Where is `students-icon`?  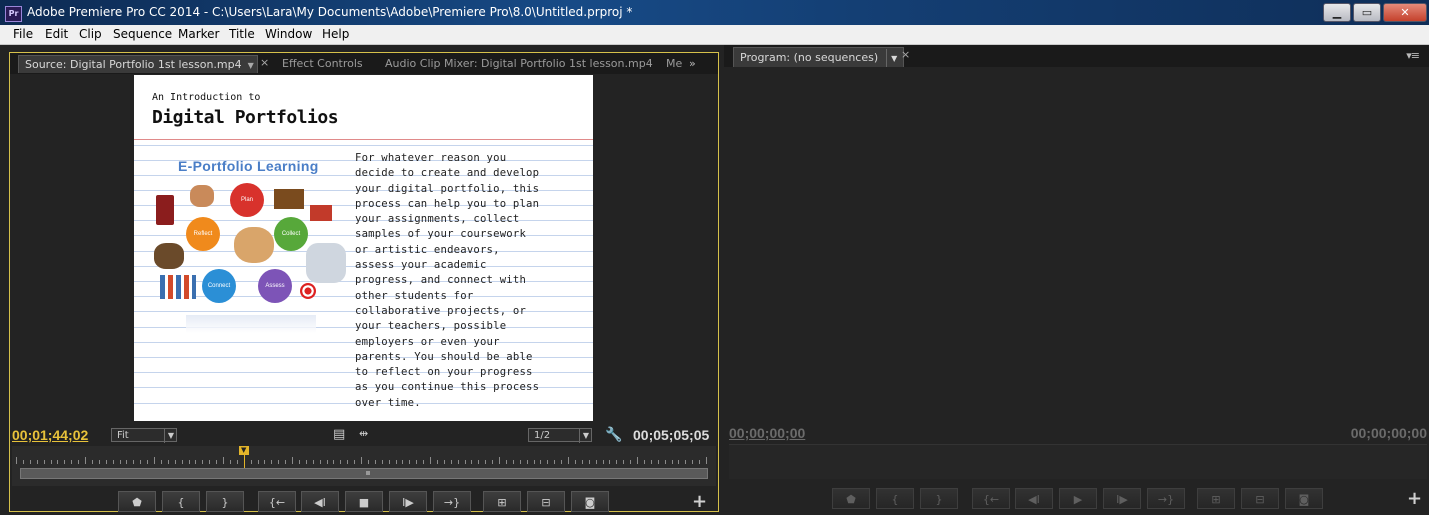 students-icon is located at coordinates (169, 256).